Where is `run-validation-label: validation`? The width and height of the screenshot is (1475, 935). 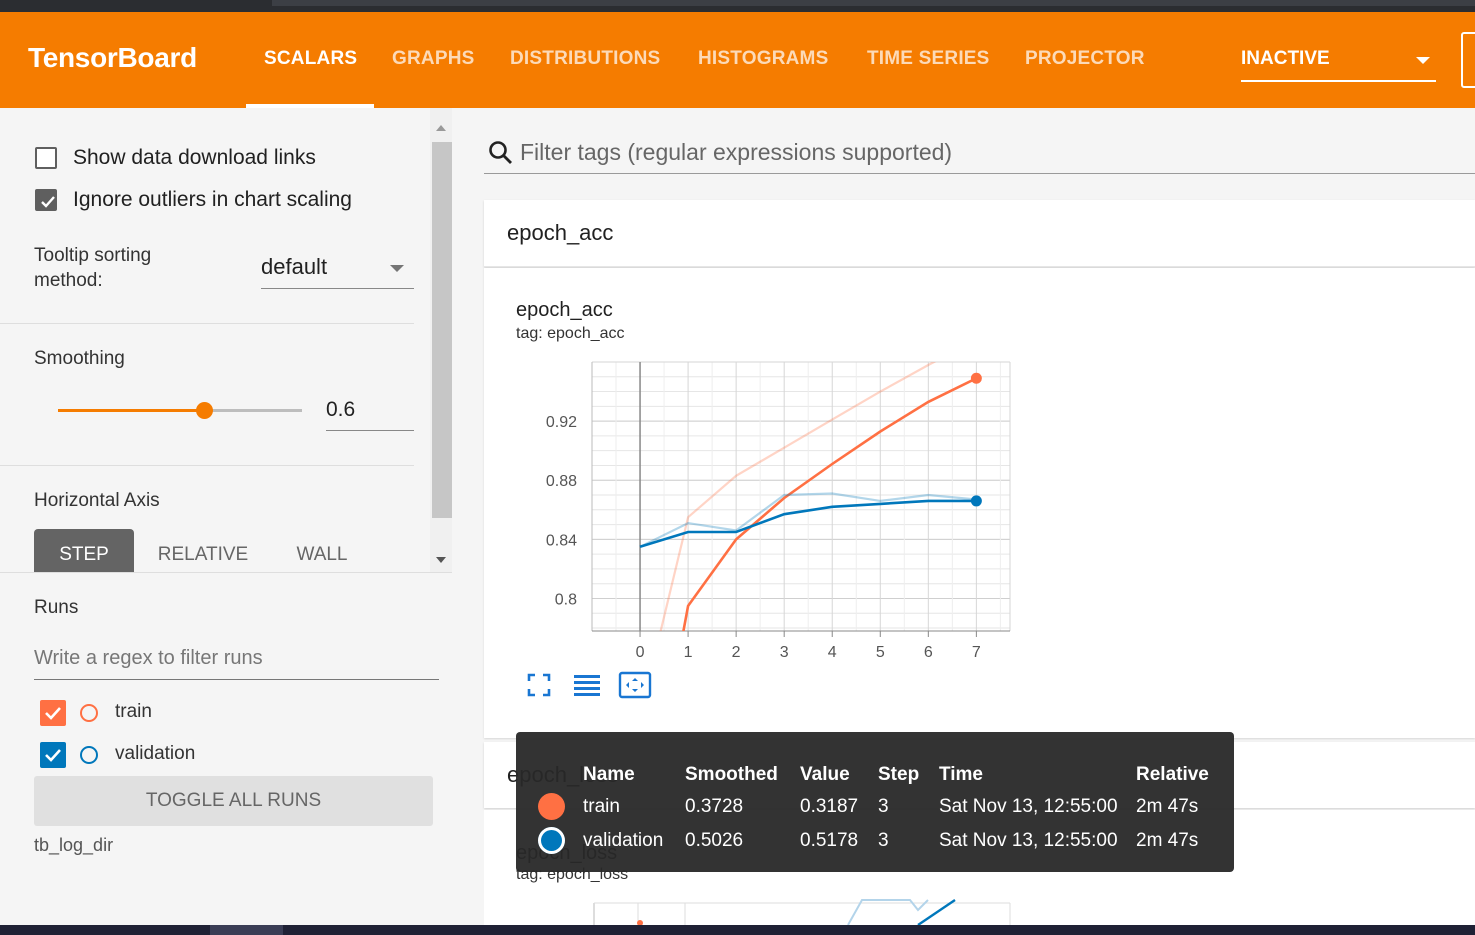
run-validation-label: validation is located at coordinates (155, 753).